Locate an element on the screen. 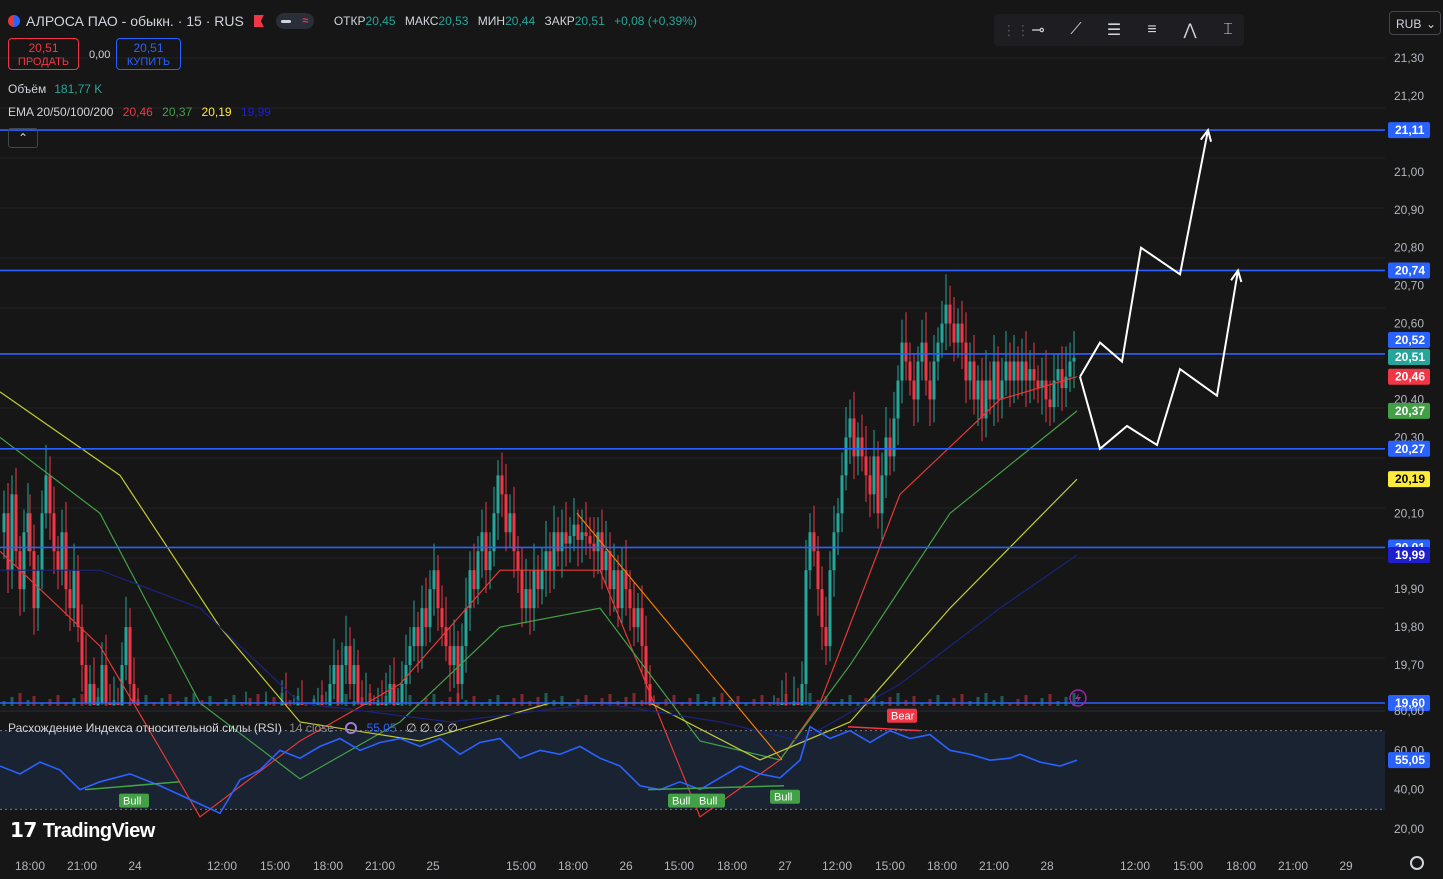  horizontal-ray-tool-icon: ⊸ is located at coordinates (1038, 30).